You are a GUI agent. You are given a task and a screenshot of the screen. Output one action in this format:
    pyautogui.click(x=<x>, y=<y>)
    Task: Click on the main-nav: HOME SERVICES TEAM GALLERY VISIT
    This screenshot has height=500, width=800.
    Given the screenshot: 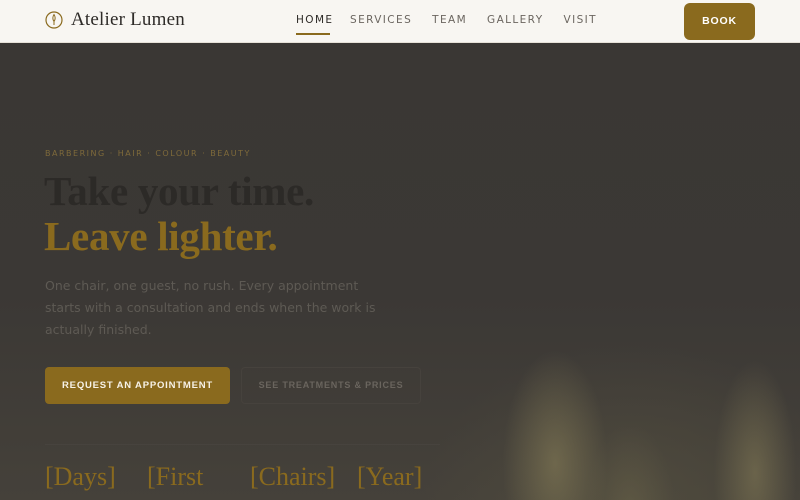 What is the action you would take?
    pyautogui.click(x=446, y=21)
    